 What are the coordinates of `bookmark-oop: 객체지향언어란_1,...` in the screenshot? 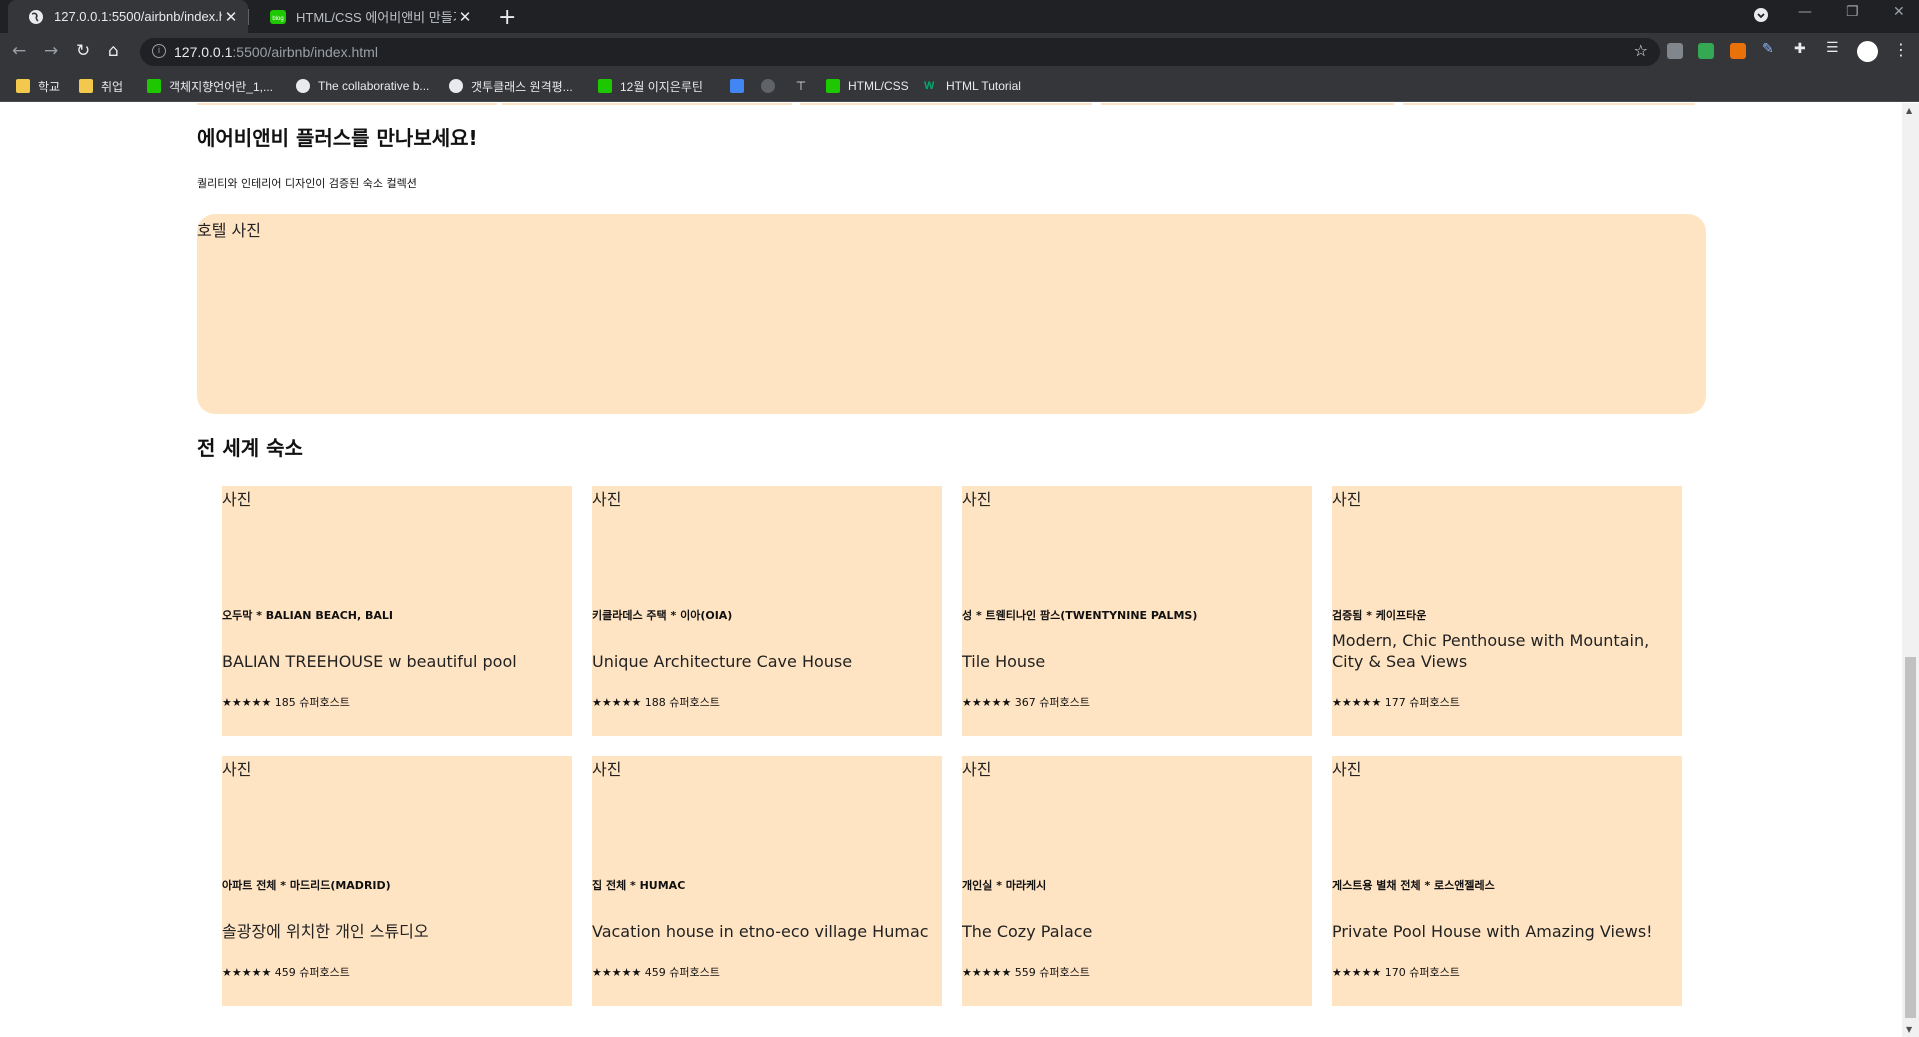 It's located at (210, 86).